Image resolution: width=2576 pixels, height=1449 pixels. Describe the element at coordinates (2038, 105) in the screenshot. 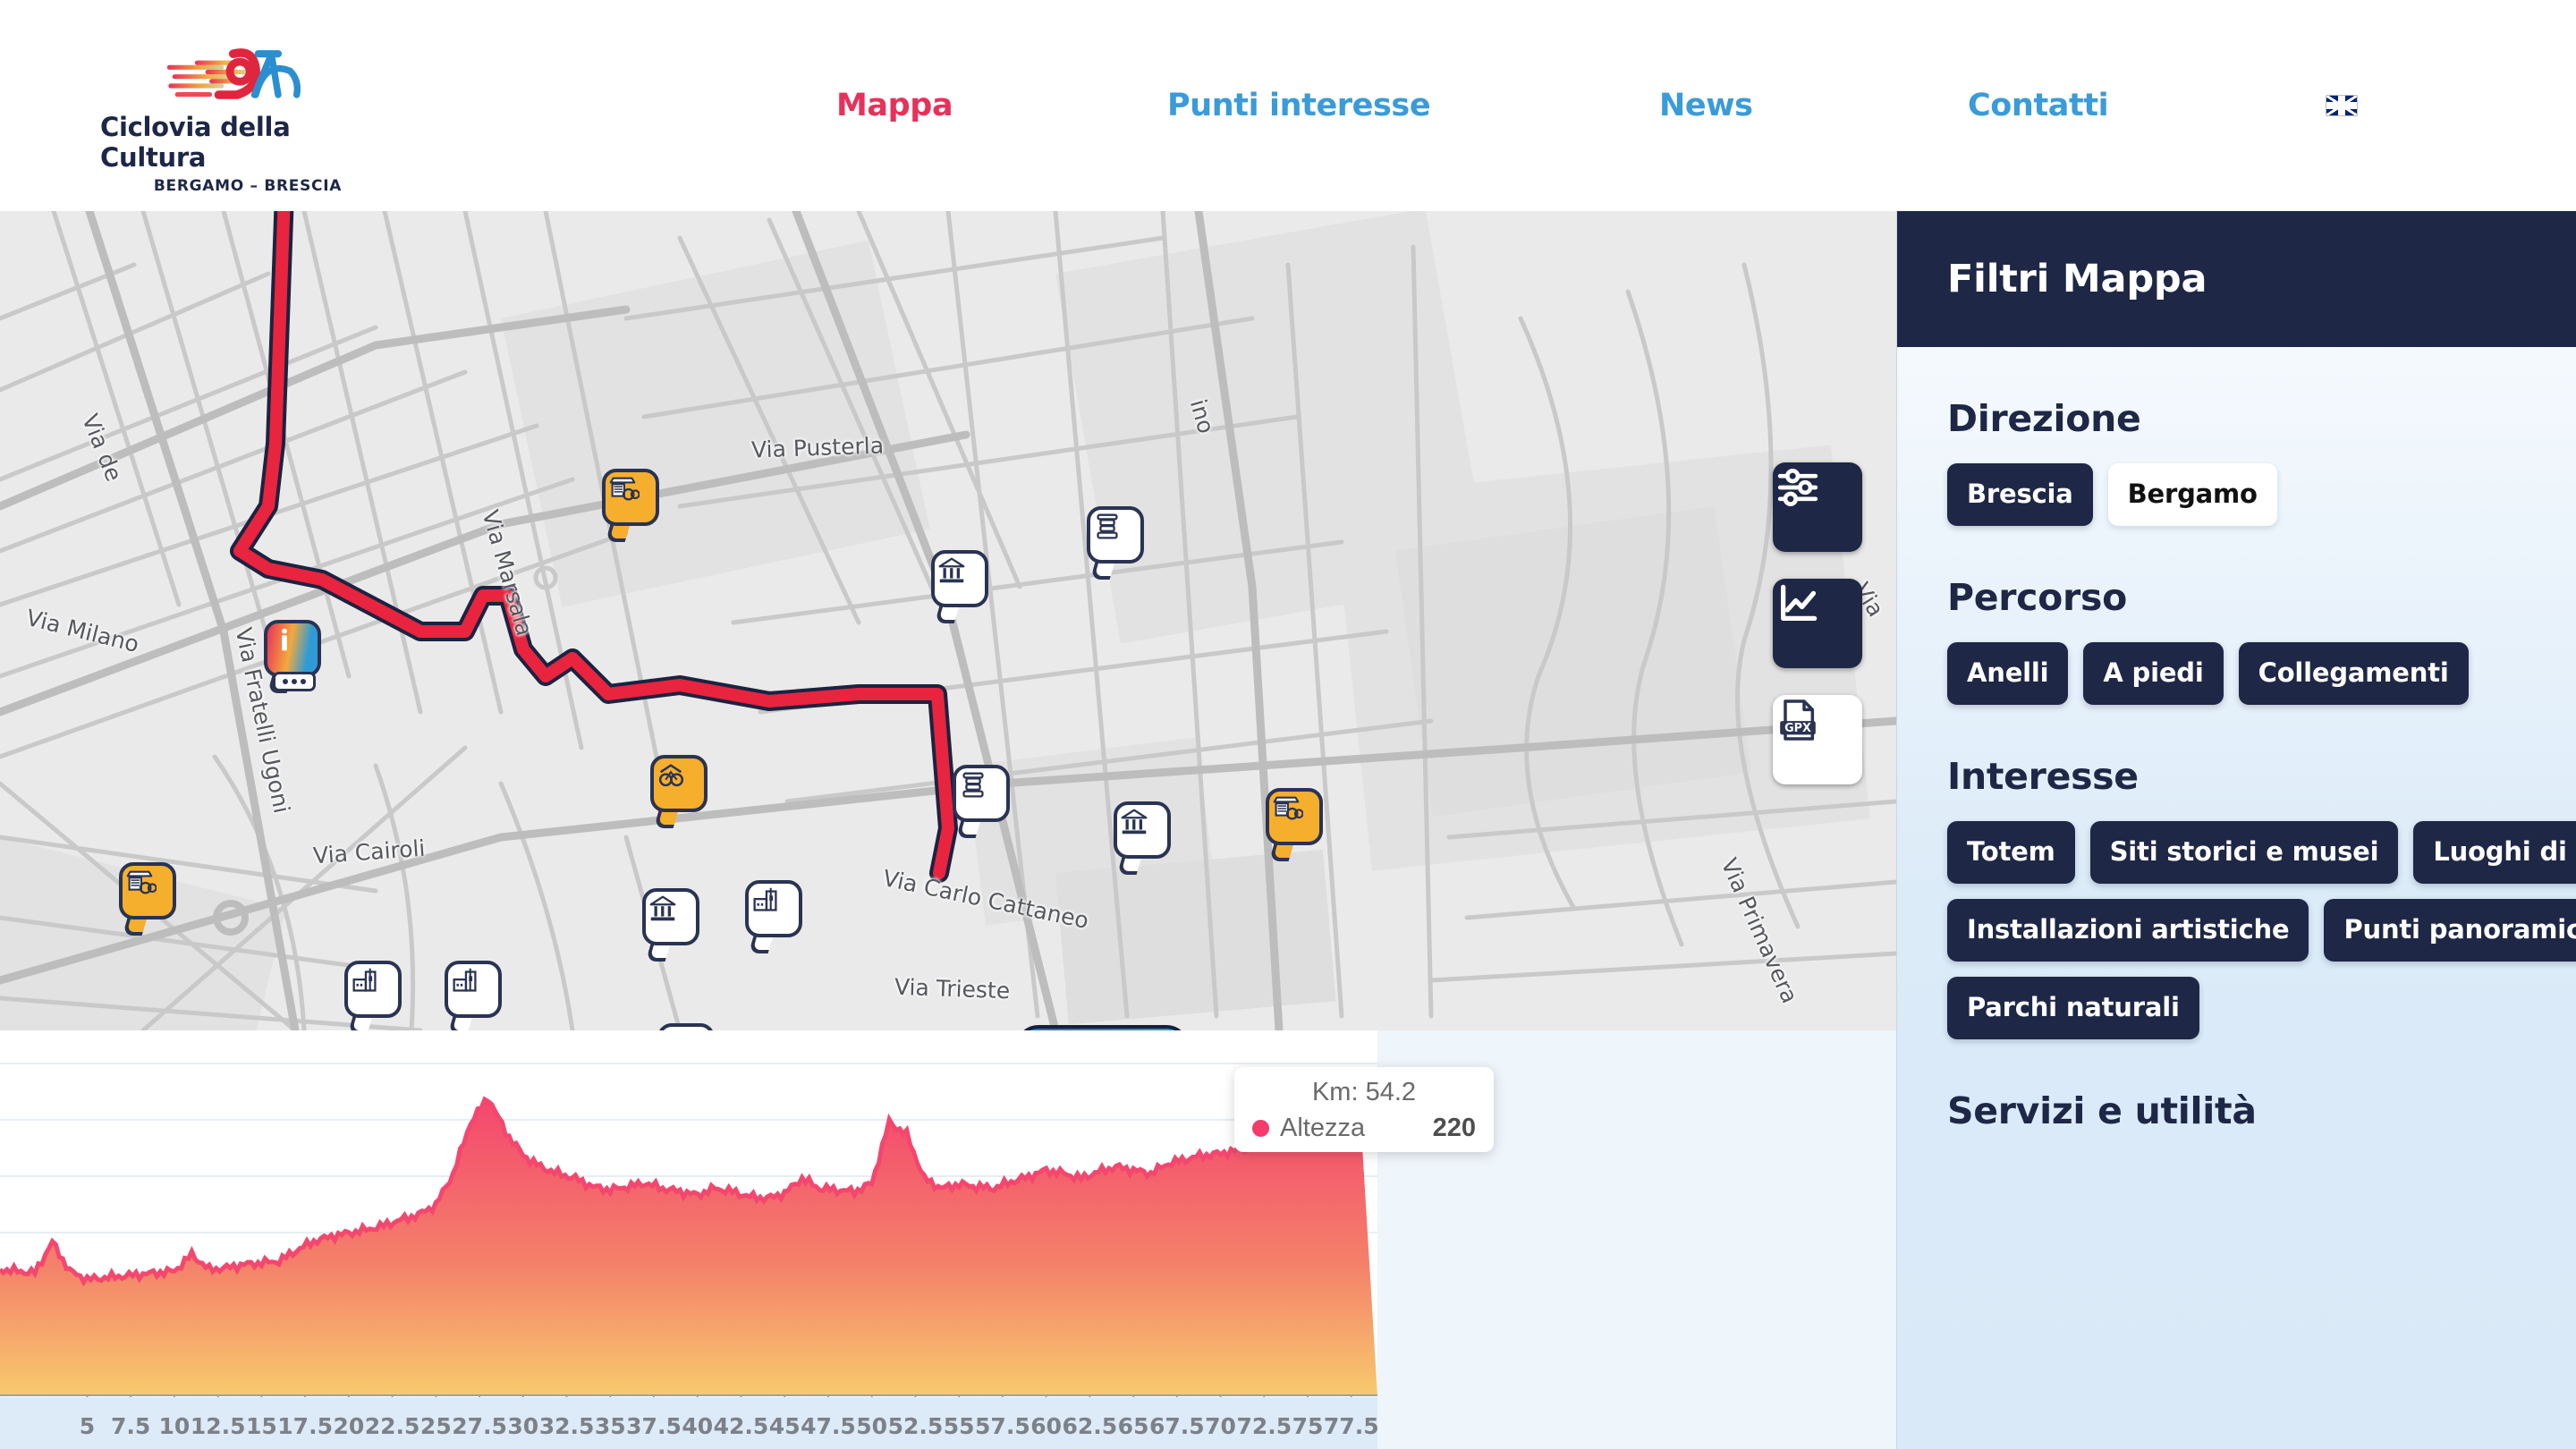

I see `nav-item-contatti: Contatti` at that location.